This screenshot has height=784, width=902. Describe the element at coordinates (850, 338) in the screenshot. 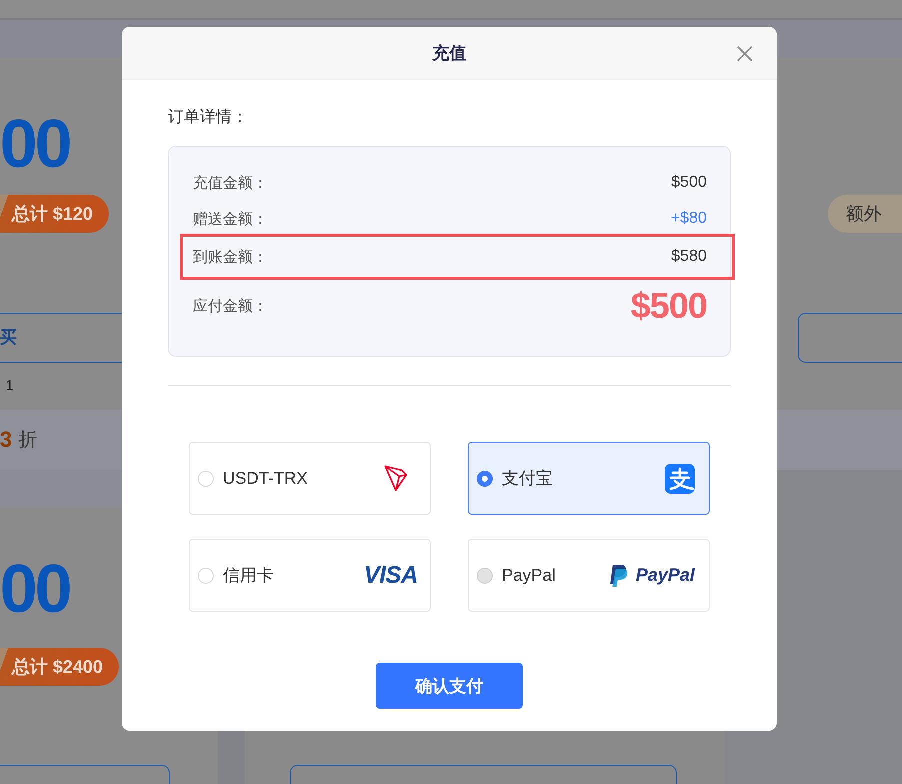

I see `buy-button` at that location.